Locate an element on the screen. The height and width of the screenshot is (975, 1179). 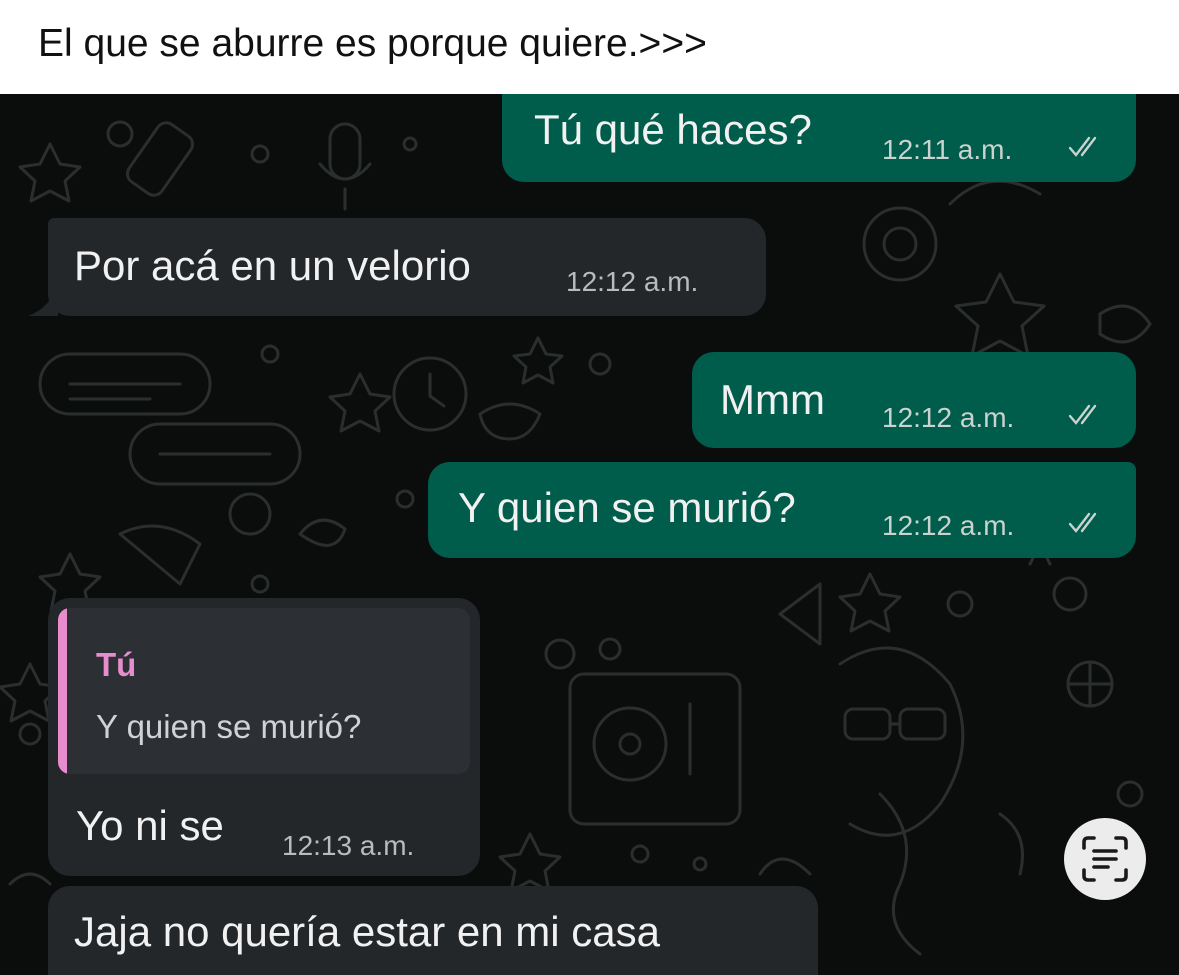
message-text: Y quien se murió? is located at coordinates (627, 507).